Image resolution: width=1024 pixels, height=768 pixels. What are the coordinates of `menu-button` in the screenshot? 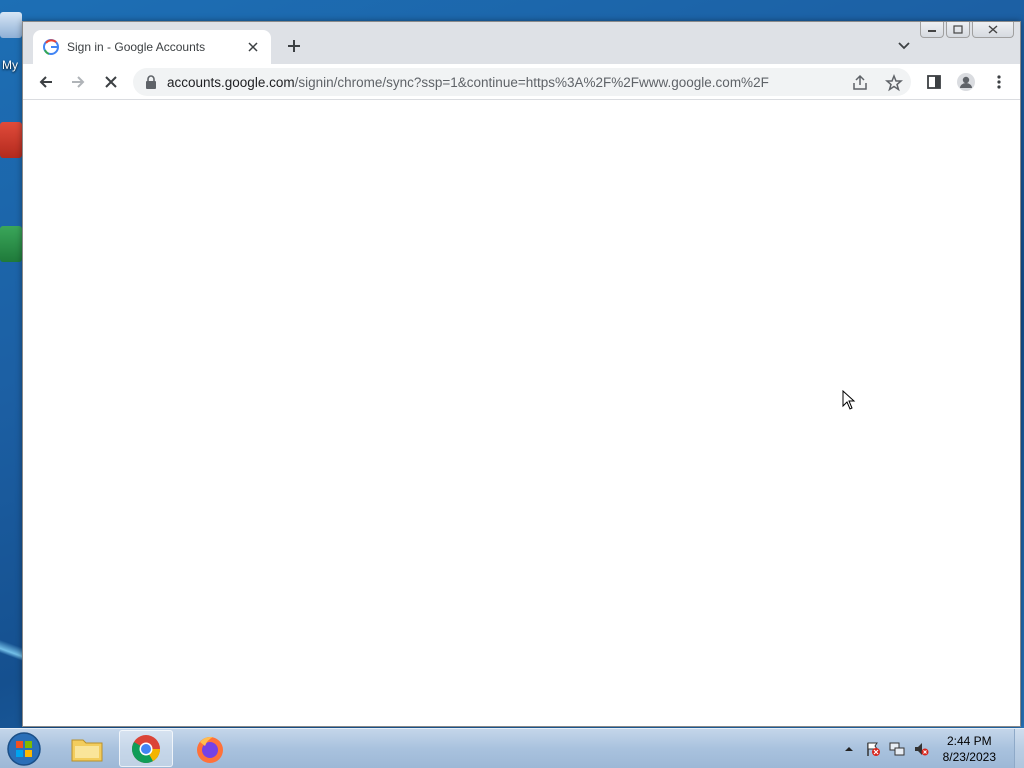 It's located at (999, 82).